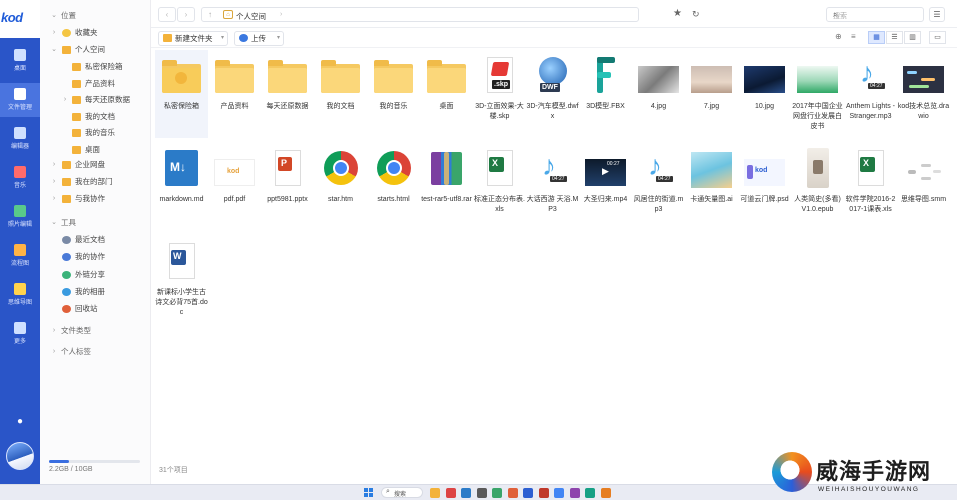  What do you see at coordinates (446, 94) in the screenshot?
I see `file-item: 桌面` at bounding box center [446, 94].